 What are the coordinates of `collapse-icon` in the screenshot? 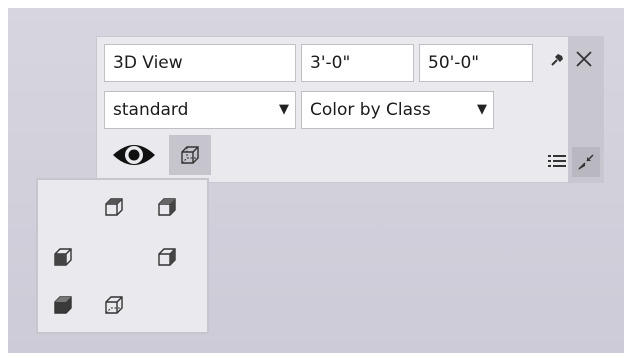 It's located at (586, 162).